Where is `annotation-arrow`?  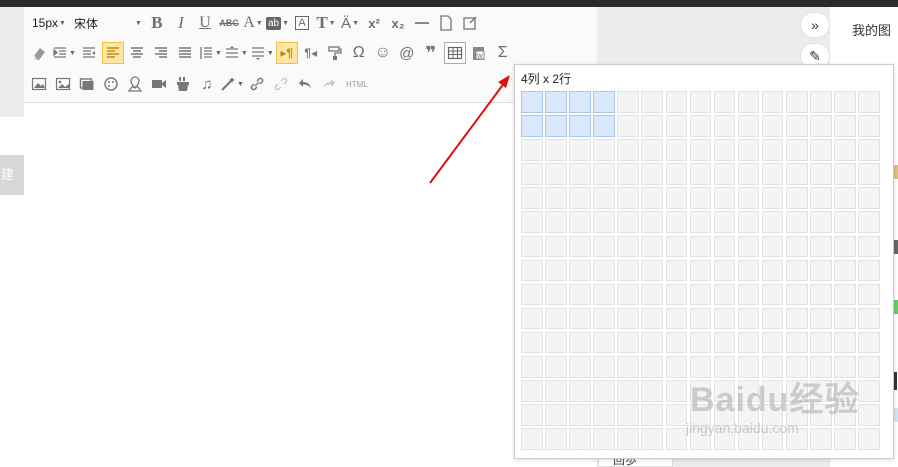 annotation-arrow is located at coordinates (469, 129).